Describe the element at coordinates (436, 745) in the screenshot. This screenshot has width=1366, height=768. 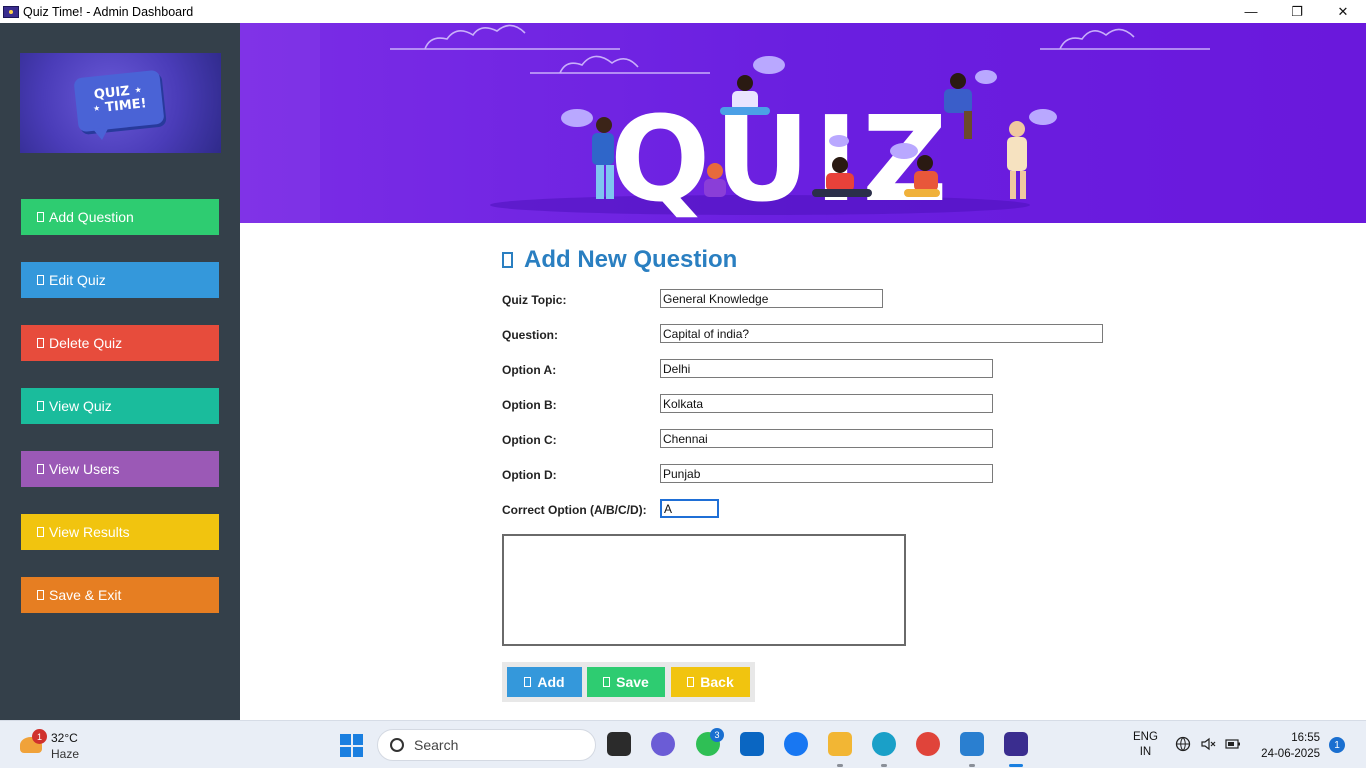
I see `search-placeholder: Search` at that location.